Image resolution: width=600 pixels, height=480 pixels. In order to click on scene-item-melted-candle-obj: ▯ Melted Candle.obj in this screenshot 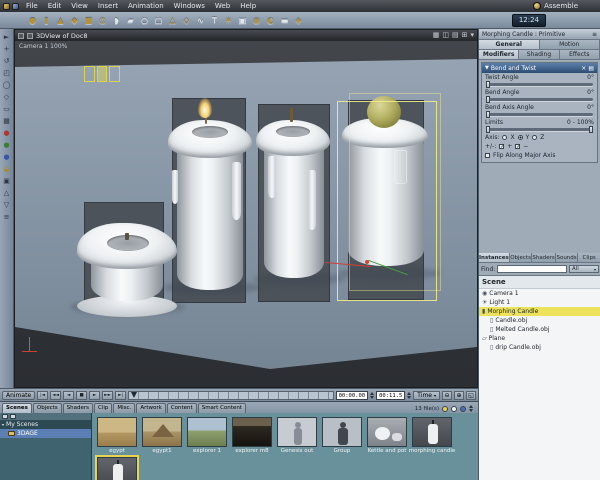, I will do `click(539, 329)`.